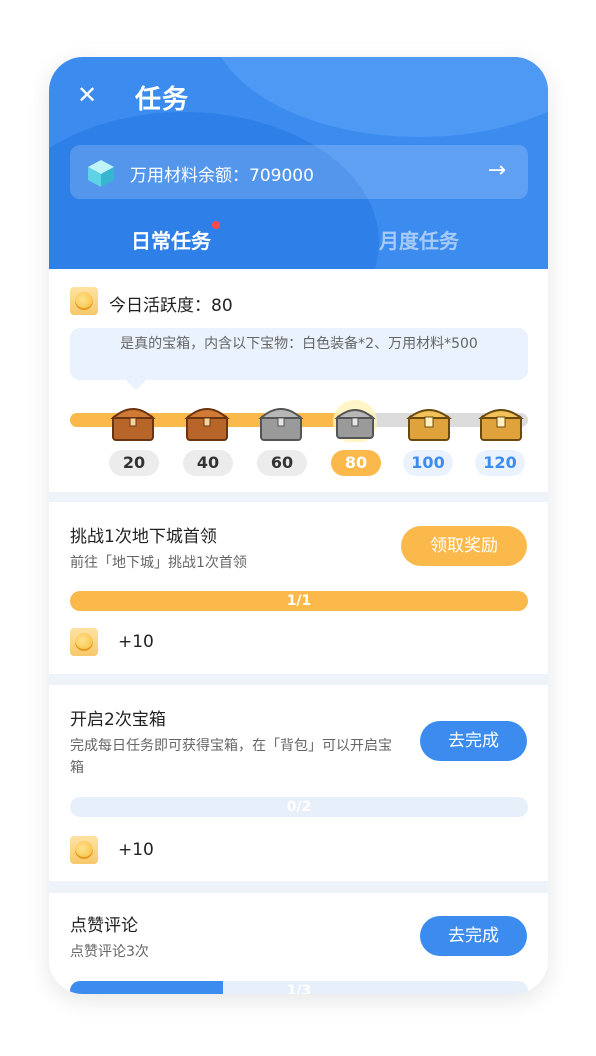  What do you see at coordinates (356, 463) in the screenshot?
I see `milestone-80: 80` at bounding box center [356, 463].